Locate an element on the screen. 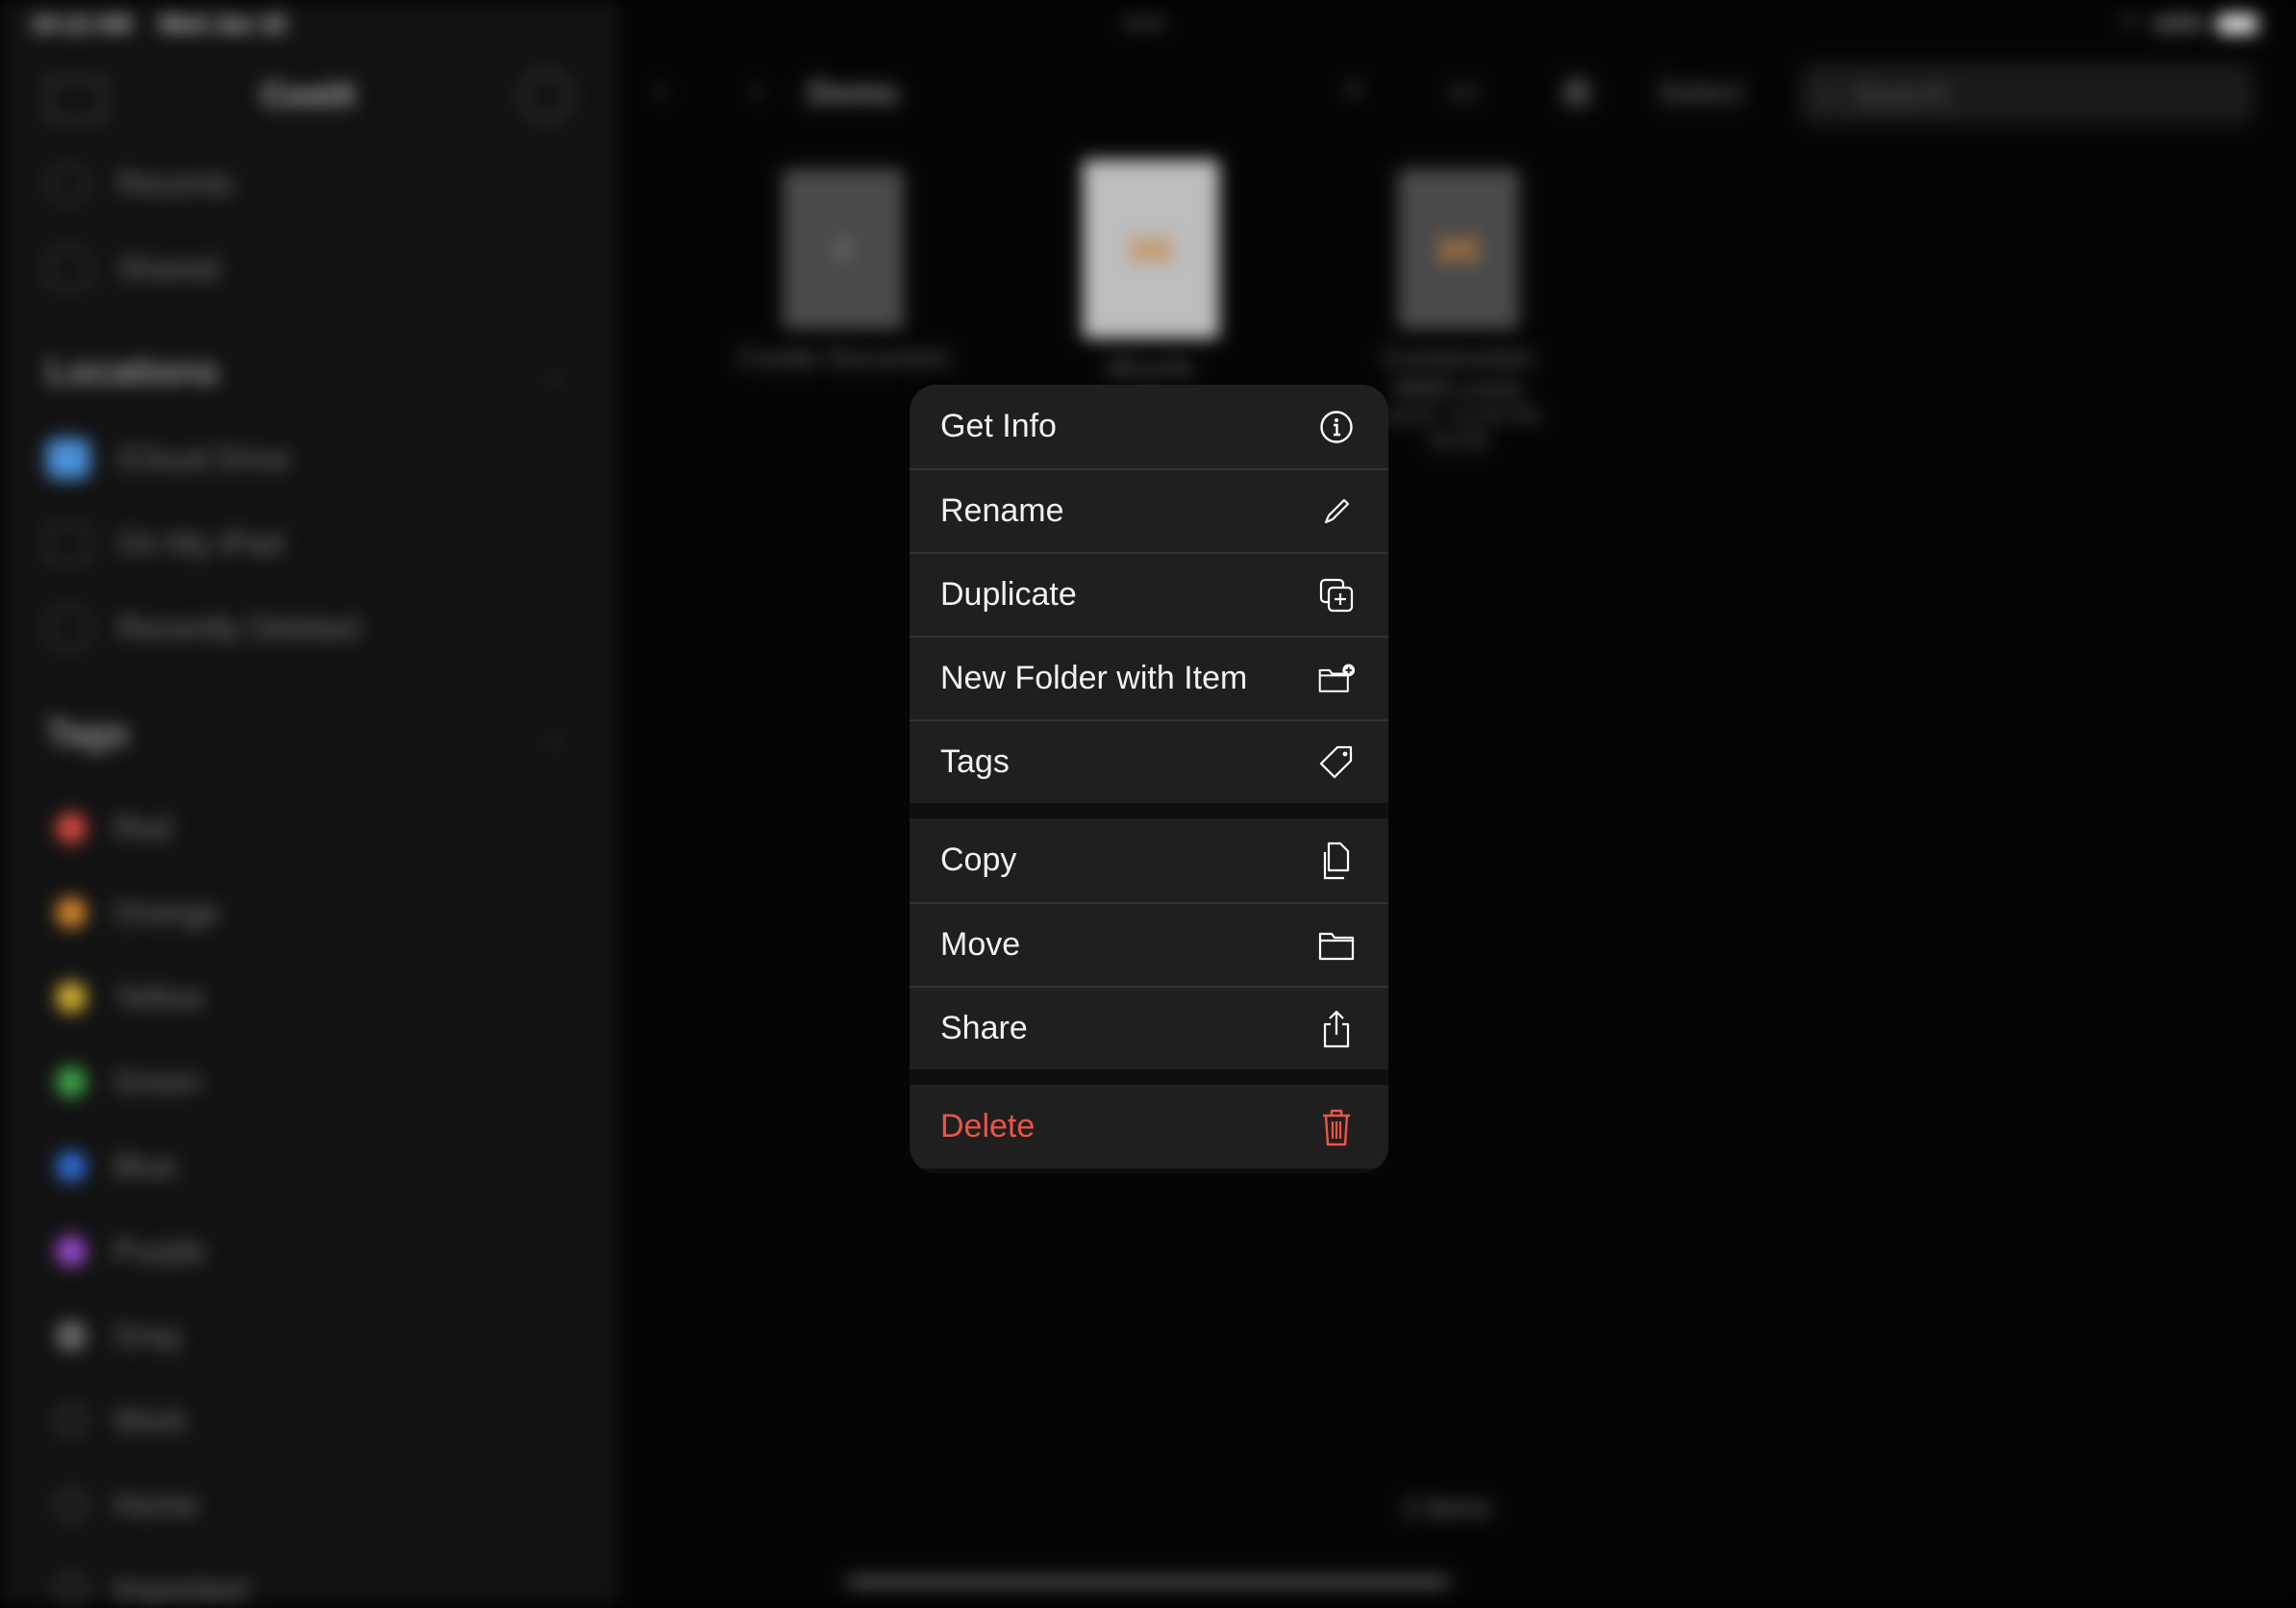  menu-item-label: Copy is located at coordinates (978, 860).